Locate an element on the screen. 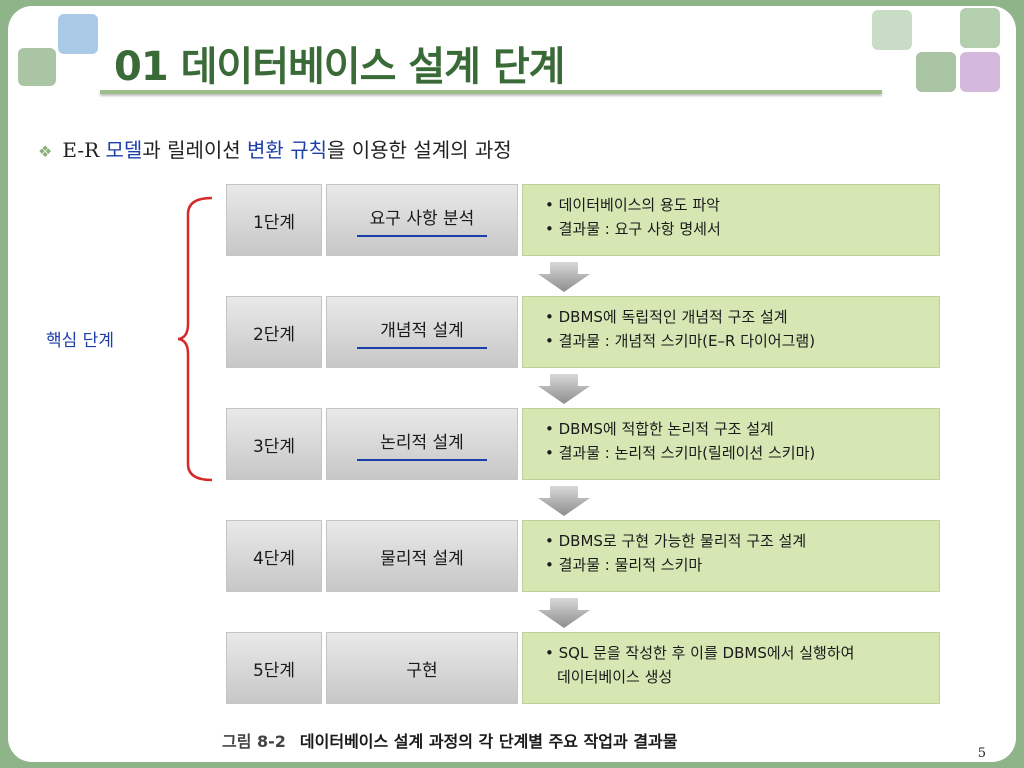 The height and width of the screenshot is (768, 1024). stage-description-line: • 결과물 : 물리적 스키마 is located at coordinates (624, 565).